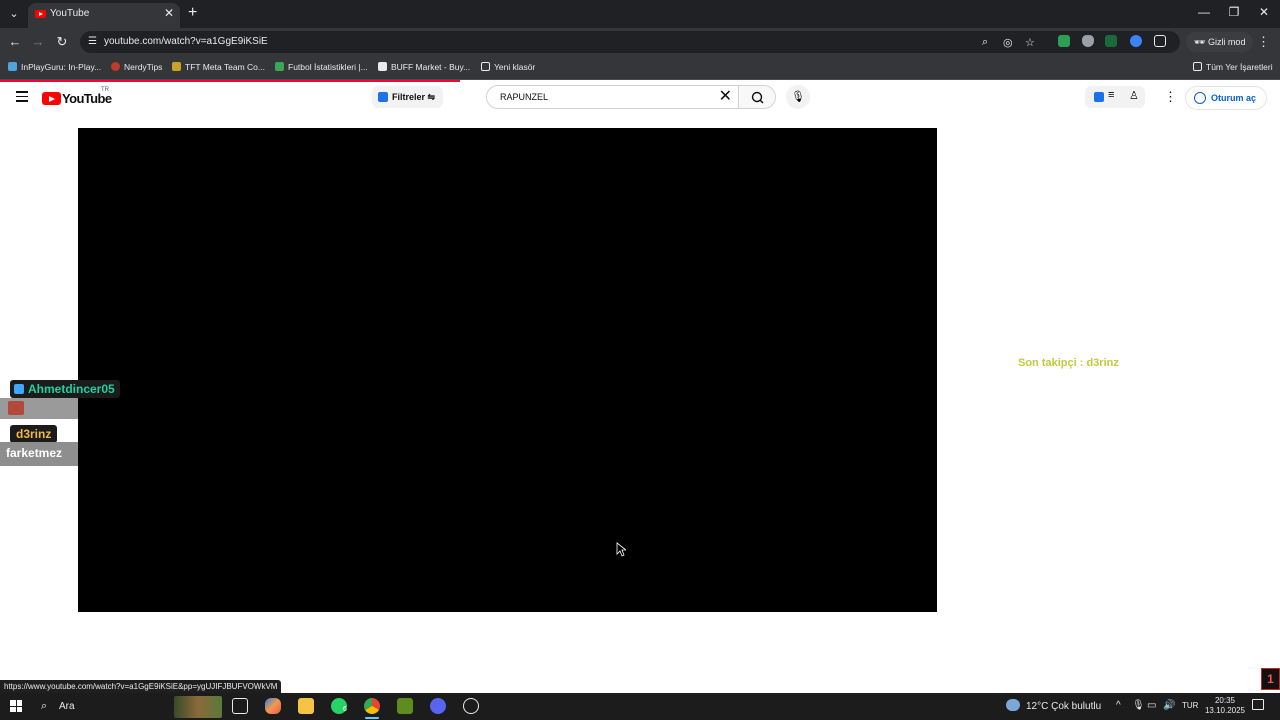  What do you see at coordinates (1008, 42) in the screenshot?
I see `eye-off-icon: ◎` at bounding box center [1008, 42].